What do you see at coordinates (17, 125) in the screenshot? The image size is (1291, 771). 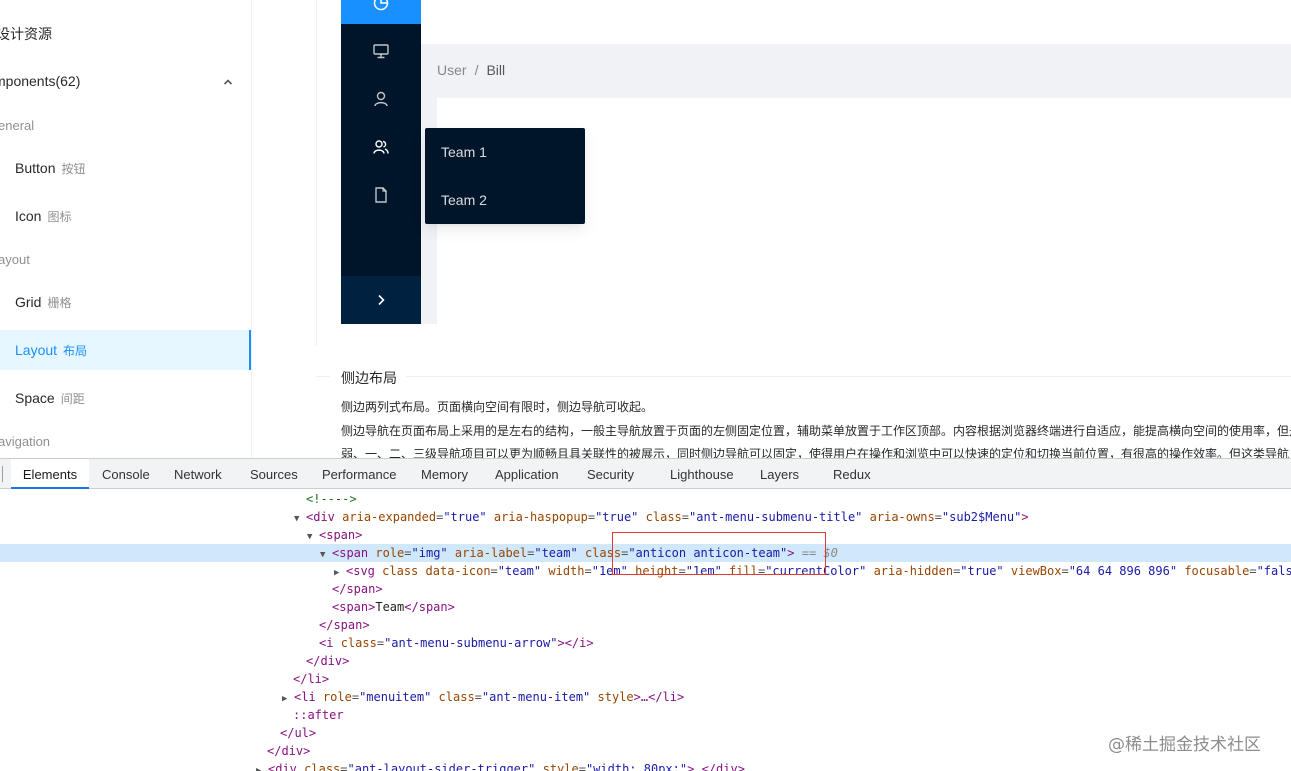 I see `category-general: eneral` at bounding box center [17, 125].